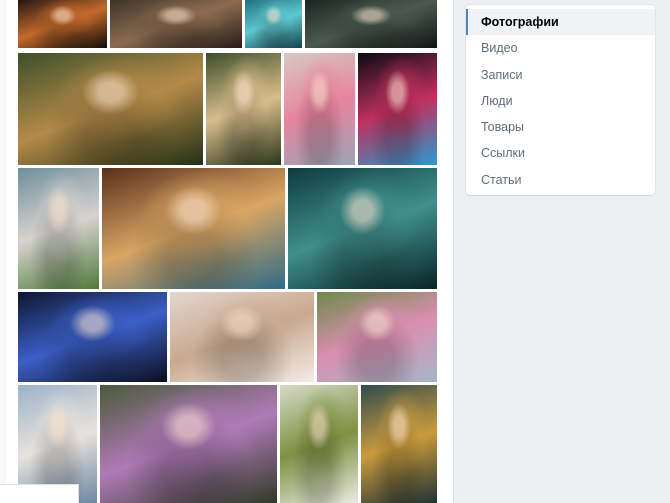  I want to click on menu-item-articles: Статьи, so click(560, 180).